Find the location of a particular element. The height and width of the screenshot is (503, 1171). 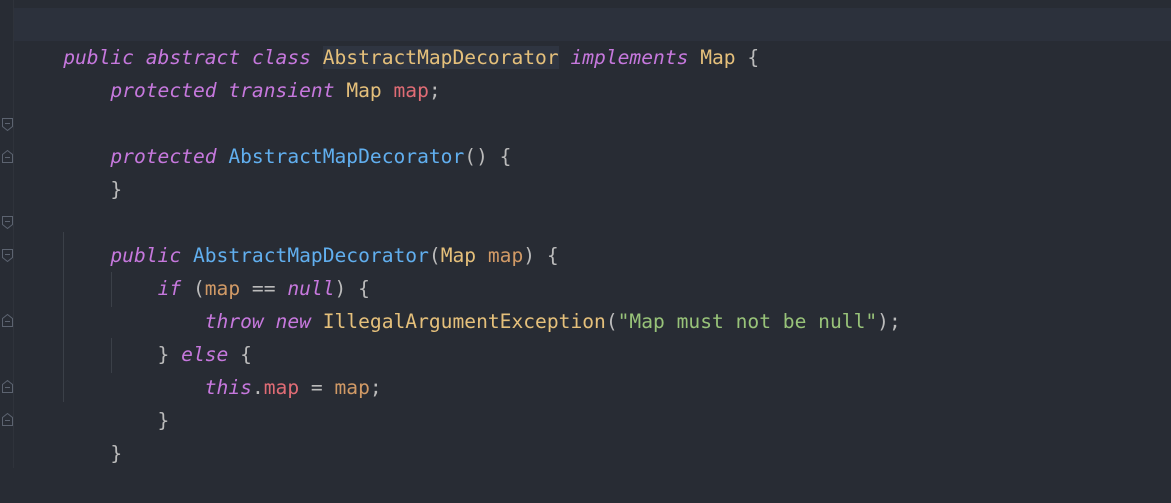

keyword-token: implements is located at coordinates (629, 57).